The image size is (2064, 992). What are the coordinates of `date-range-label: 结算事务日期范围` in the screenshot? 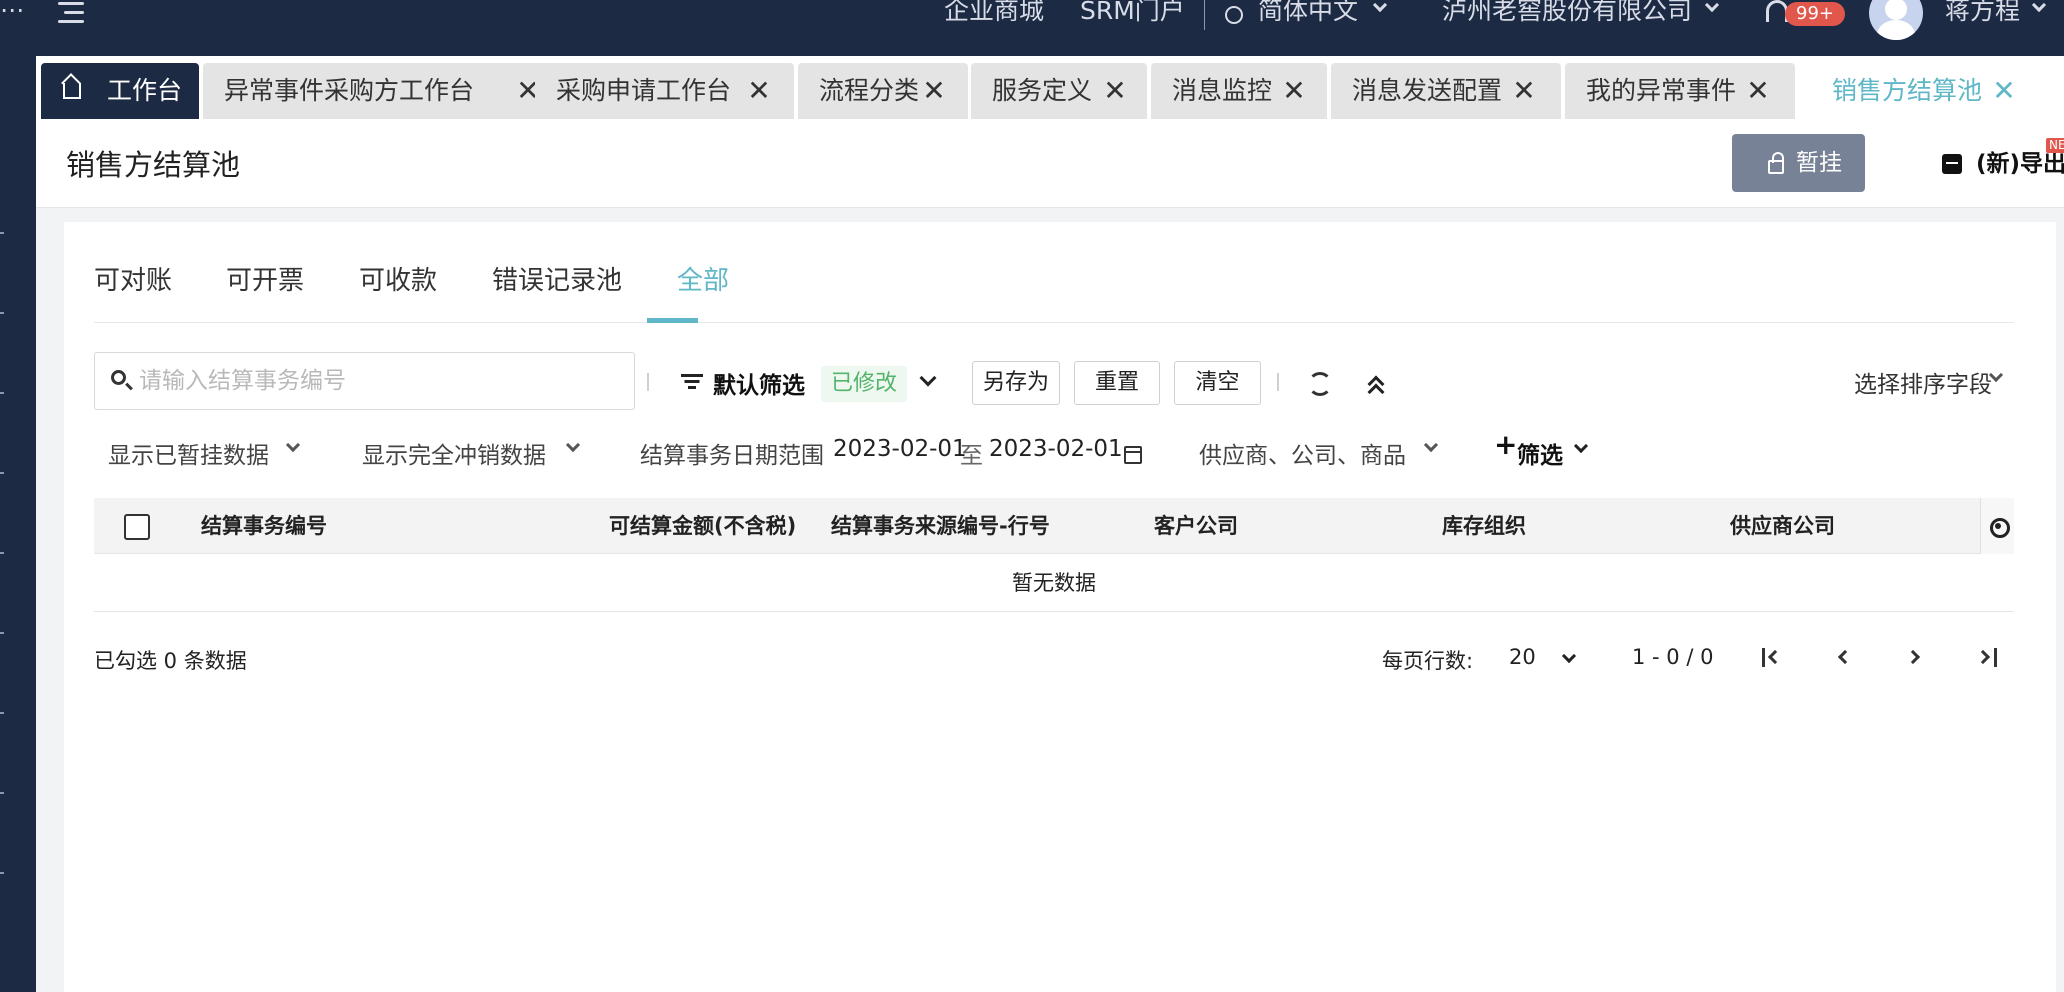 It's located at (732, 456).